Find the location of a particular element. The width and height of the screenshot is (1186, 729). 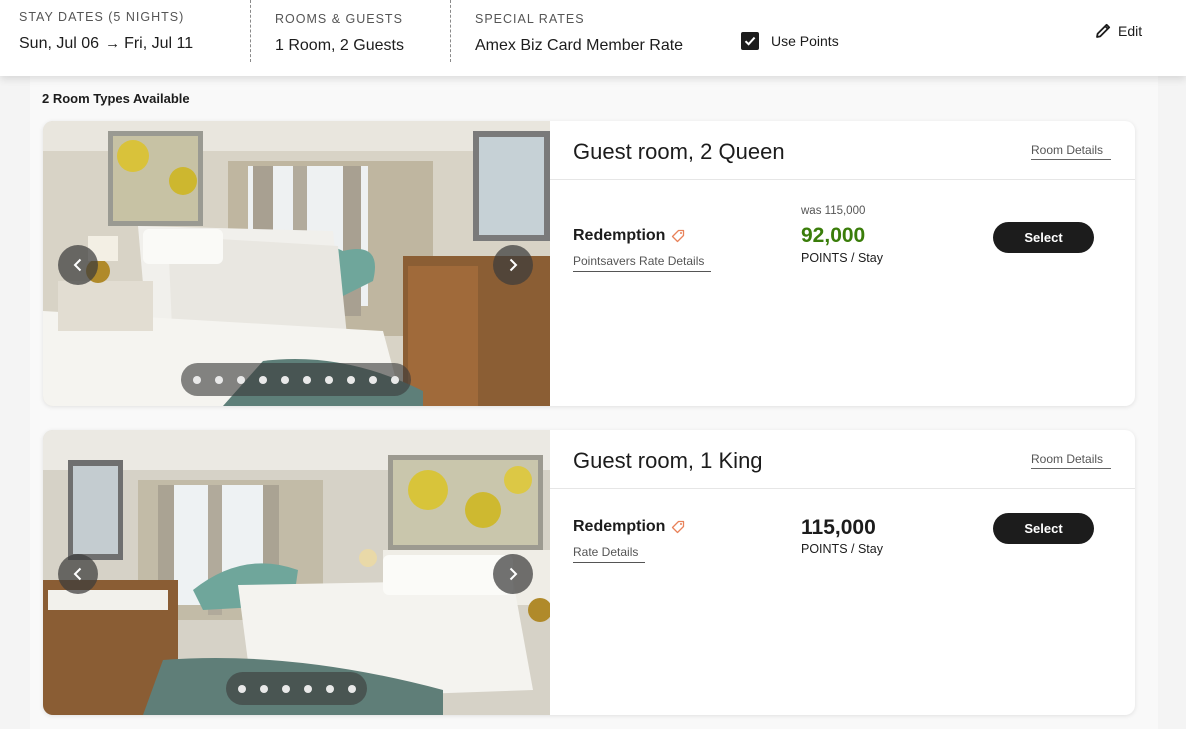

rate-details-link: Pointsavers Rate Details is located at coordinates (642, 263).